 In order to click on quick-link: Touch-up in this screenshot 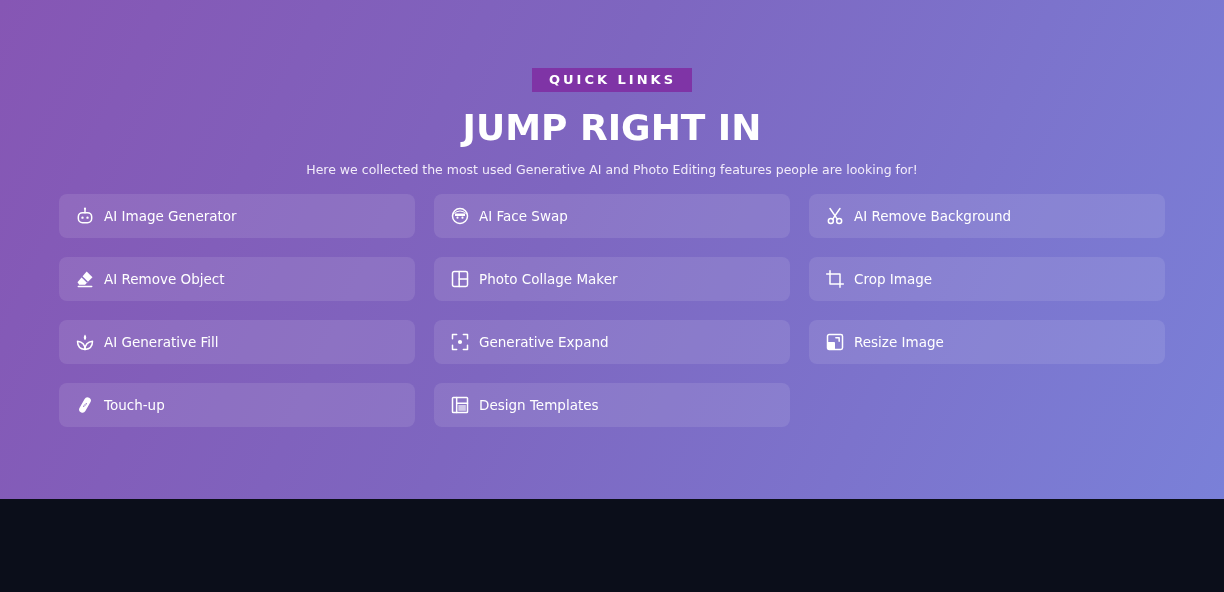, I will do `click(237, 405)`.